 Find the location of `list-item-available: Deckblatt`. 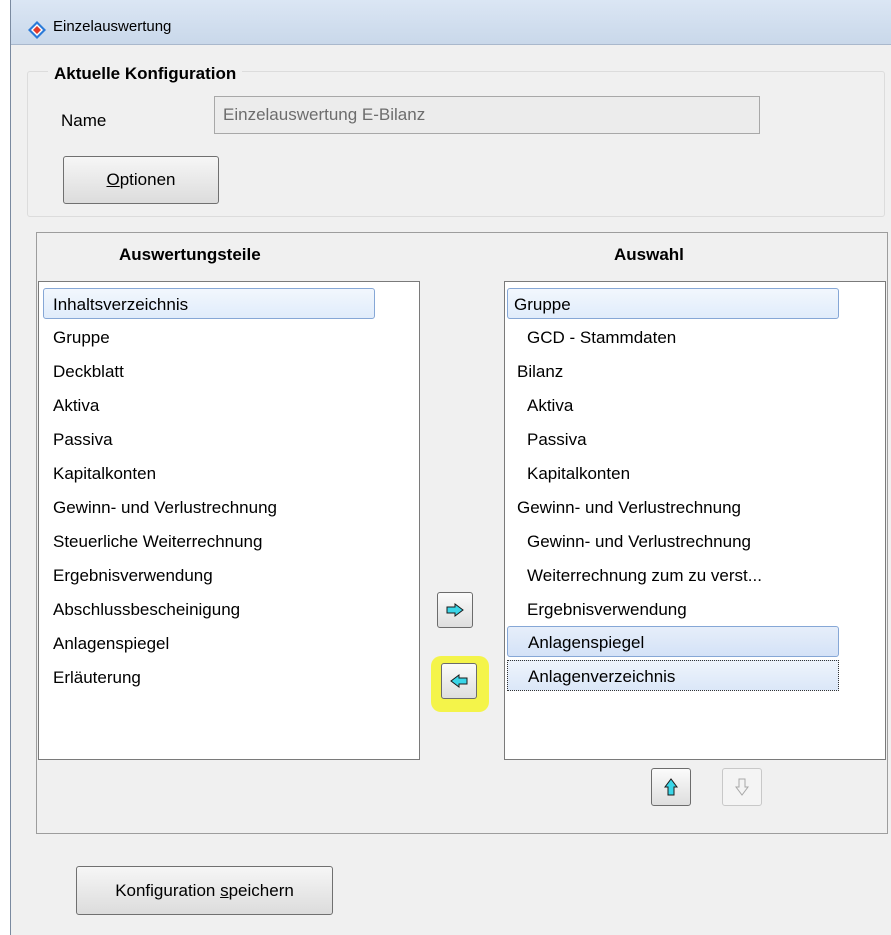

list-item-available: Deckblatt is located at coordinates (88, 371).